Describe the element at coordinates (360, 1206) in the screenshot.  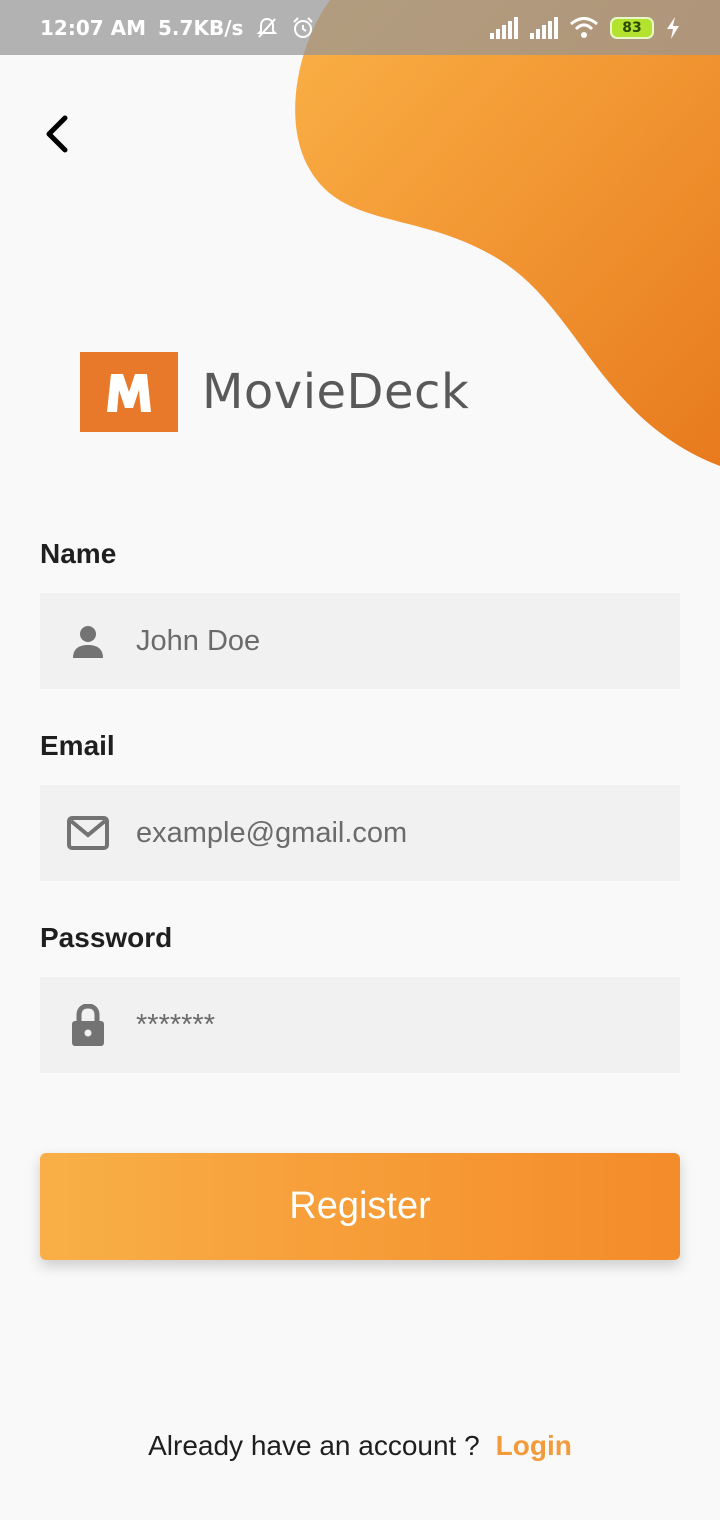
I see `register-button: Register` at that location.